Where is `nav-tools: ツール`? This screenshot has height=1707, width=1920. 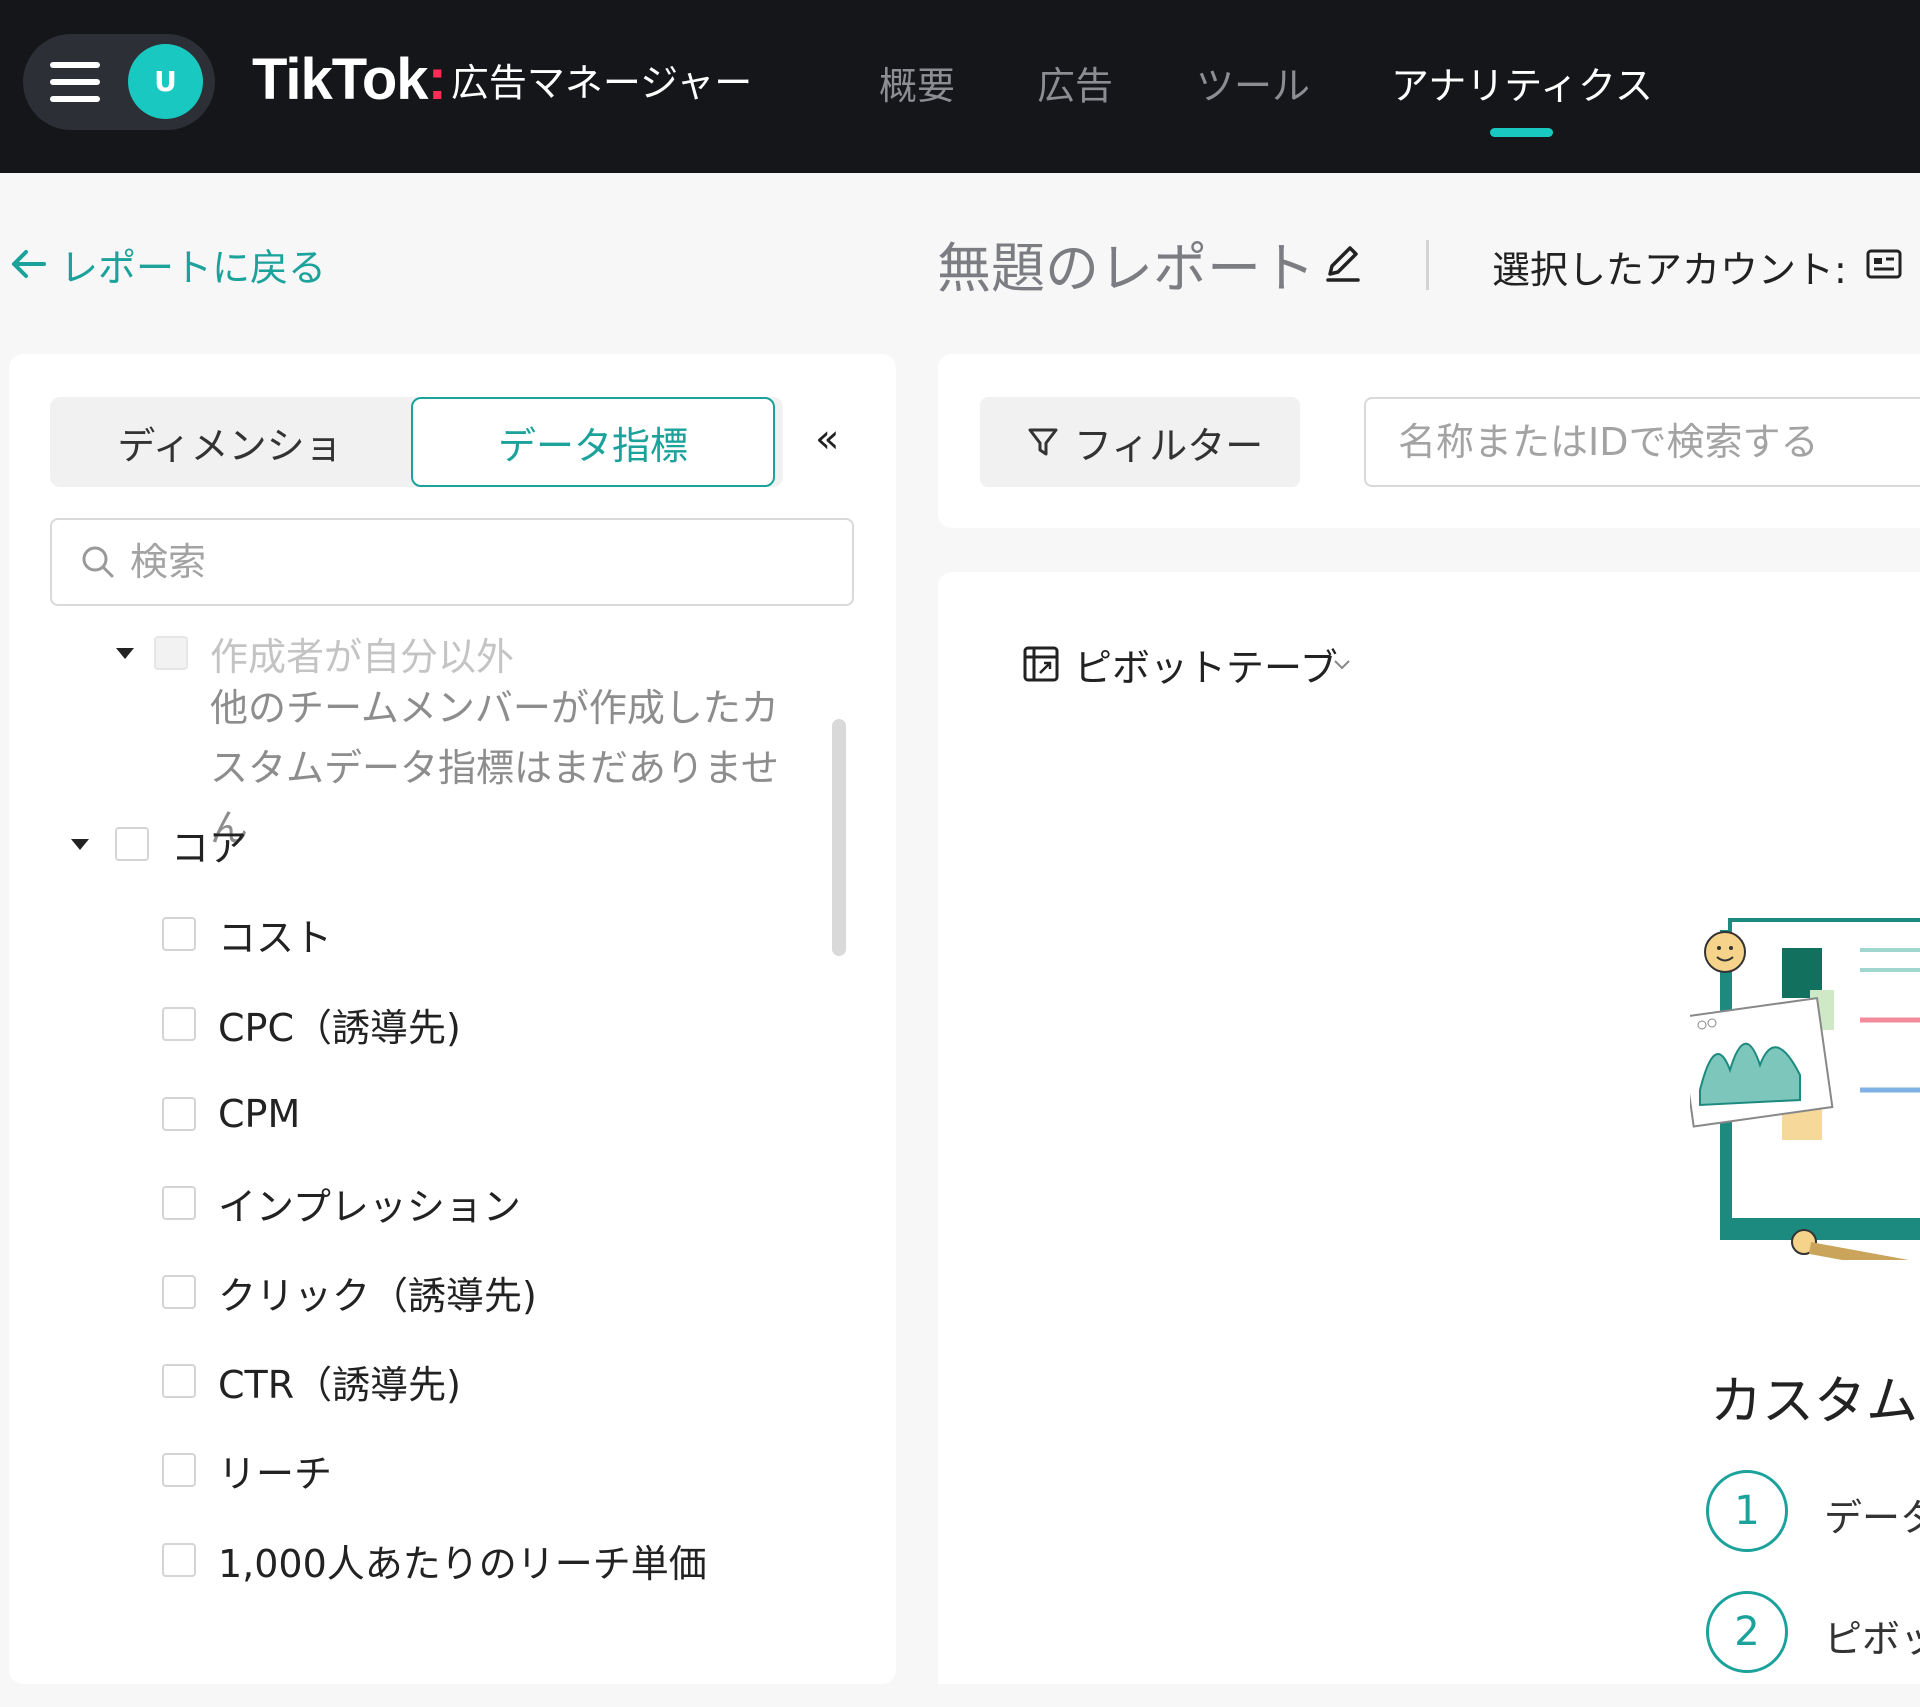
nav-tools: ツール is located at coordinates (1253, 82).